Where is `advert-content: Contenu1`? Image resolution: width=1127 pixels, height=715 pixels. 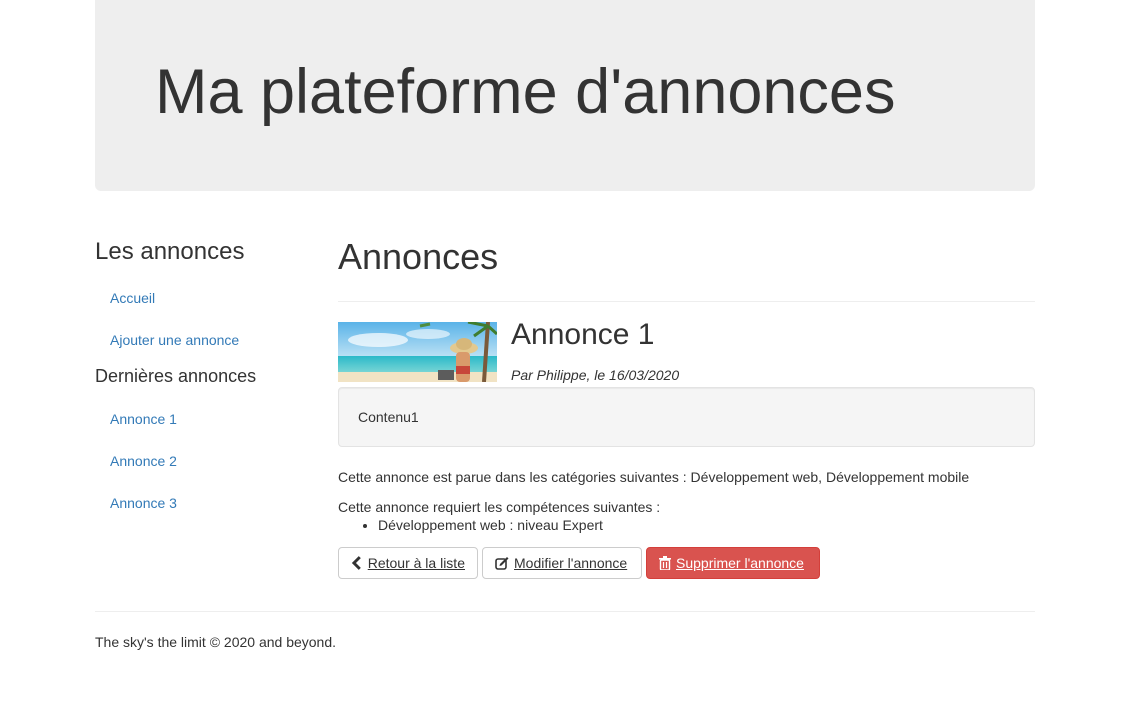
advert-content: Contenu1 is located at coordinates (388, 417).